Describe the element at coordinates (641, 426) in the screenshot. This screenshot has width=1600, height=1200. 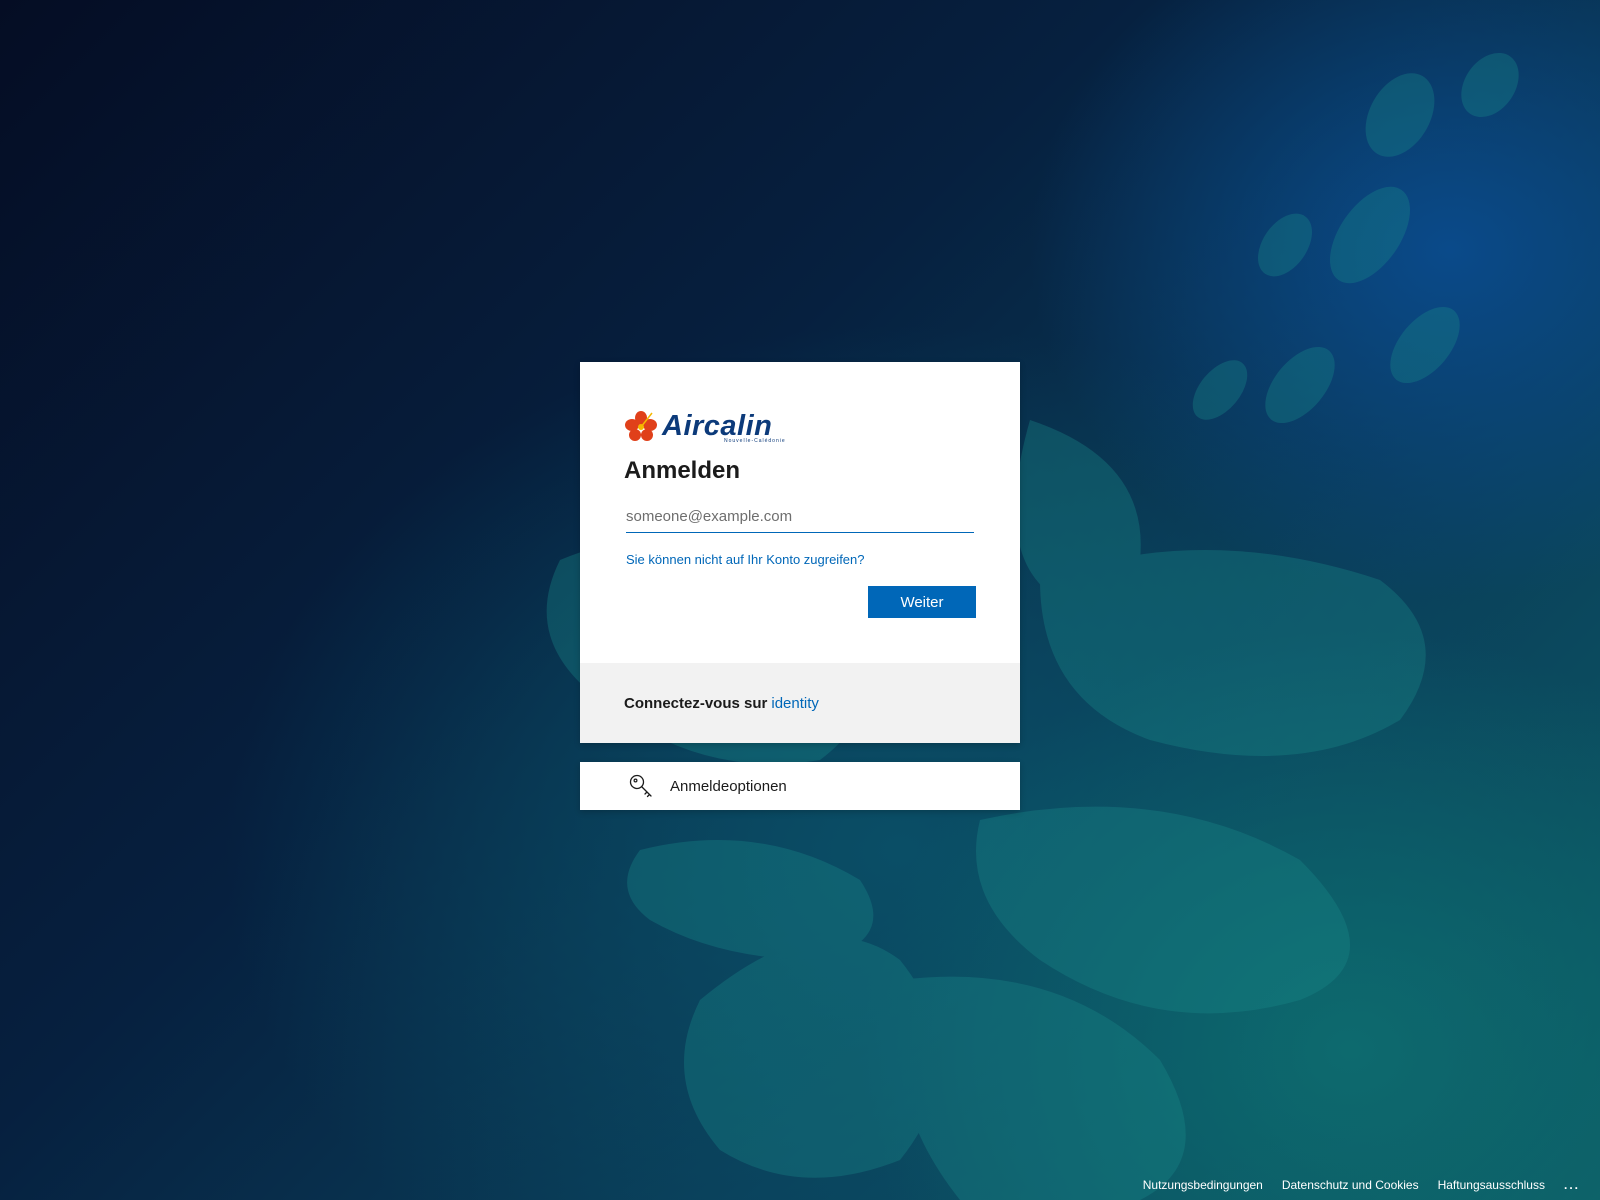
I see `hibiscus-logo-icon` at that location.